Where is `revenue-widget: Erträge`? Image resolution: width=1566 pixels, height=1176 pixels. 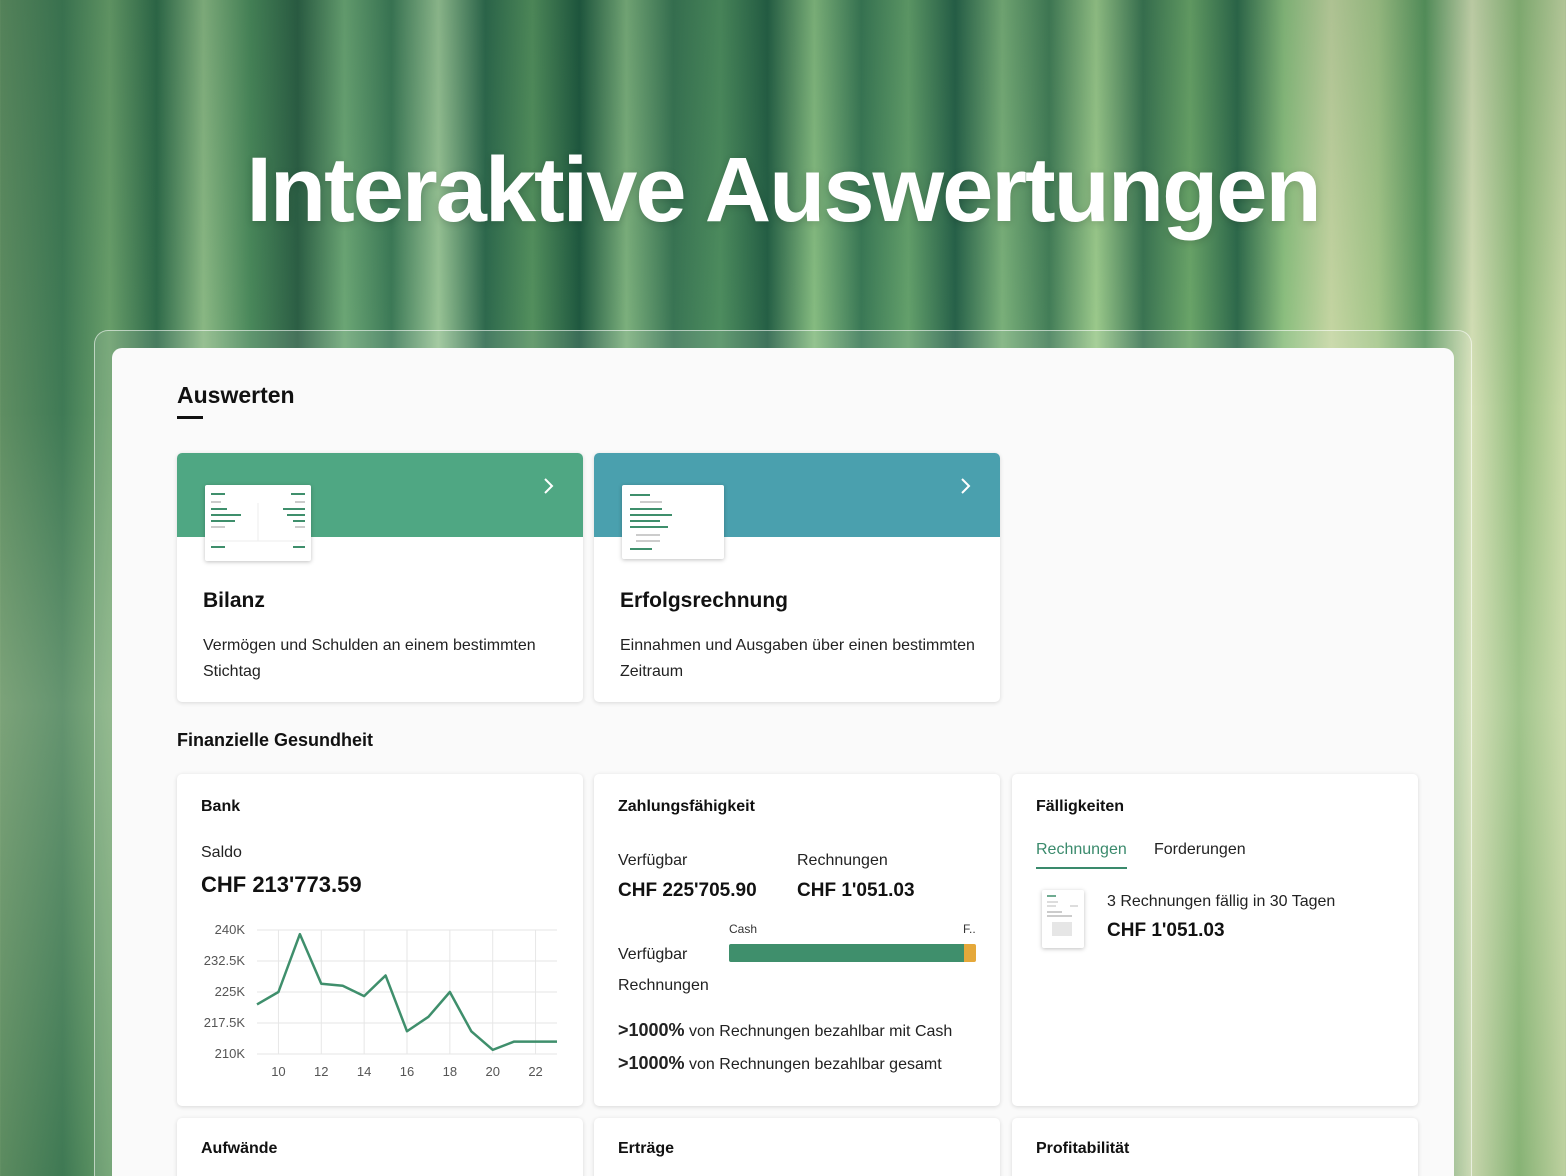 revenue-widget: Erträge is located at coordinates (797, 1147).